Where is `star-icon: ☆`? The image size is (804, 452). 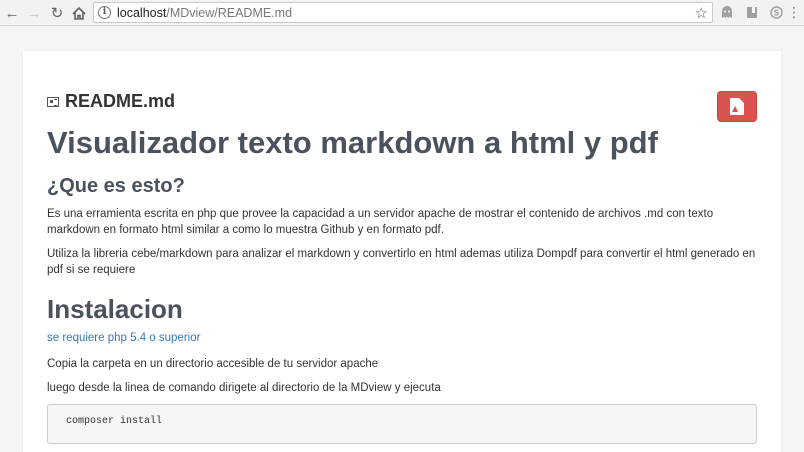 star-icon: ☆ is located at coordinates (701, 13).